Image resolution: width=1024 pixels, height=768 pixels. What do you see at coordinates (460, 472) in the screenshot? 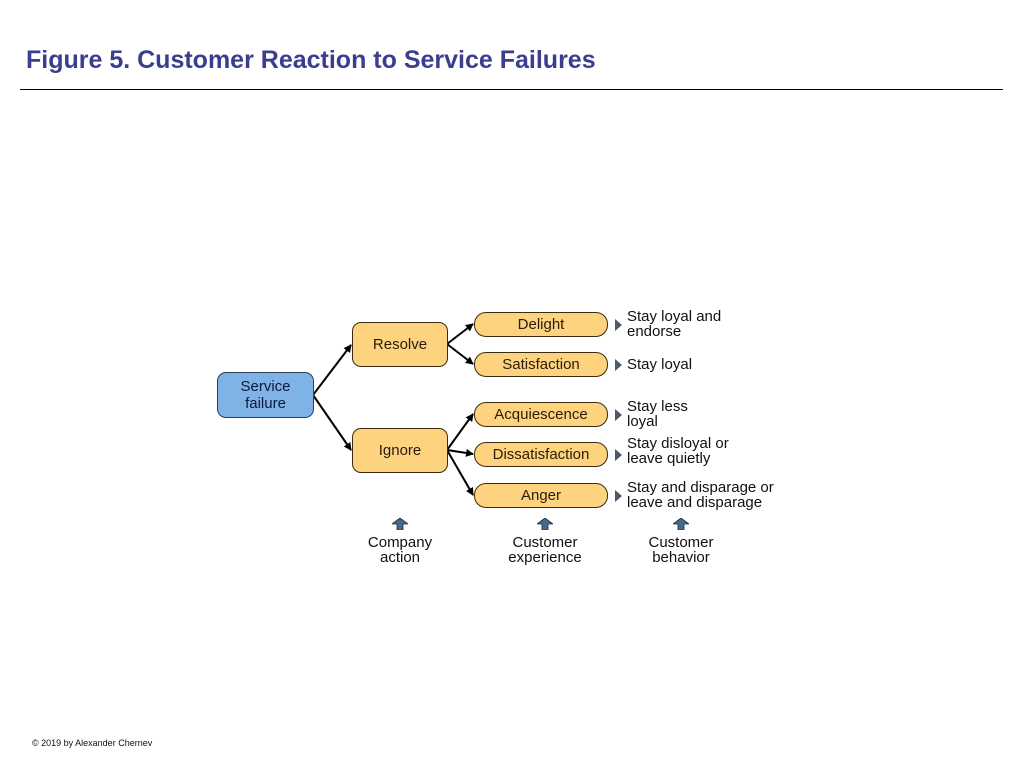
I see `arrow-ignore-to-anger` at bounding box center [460, 472].